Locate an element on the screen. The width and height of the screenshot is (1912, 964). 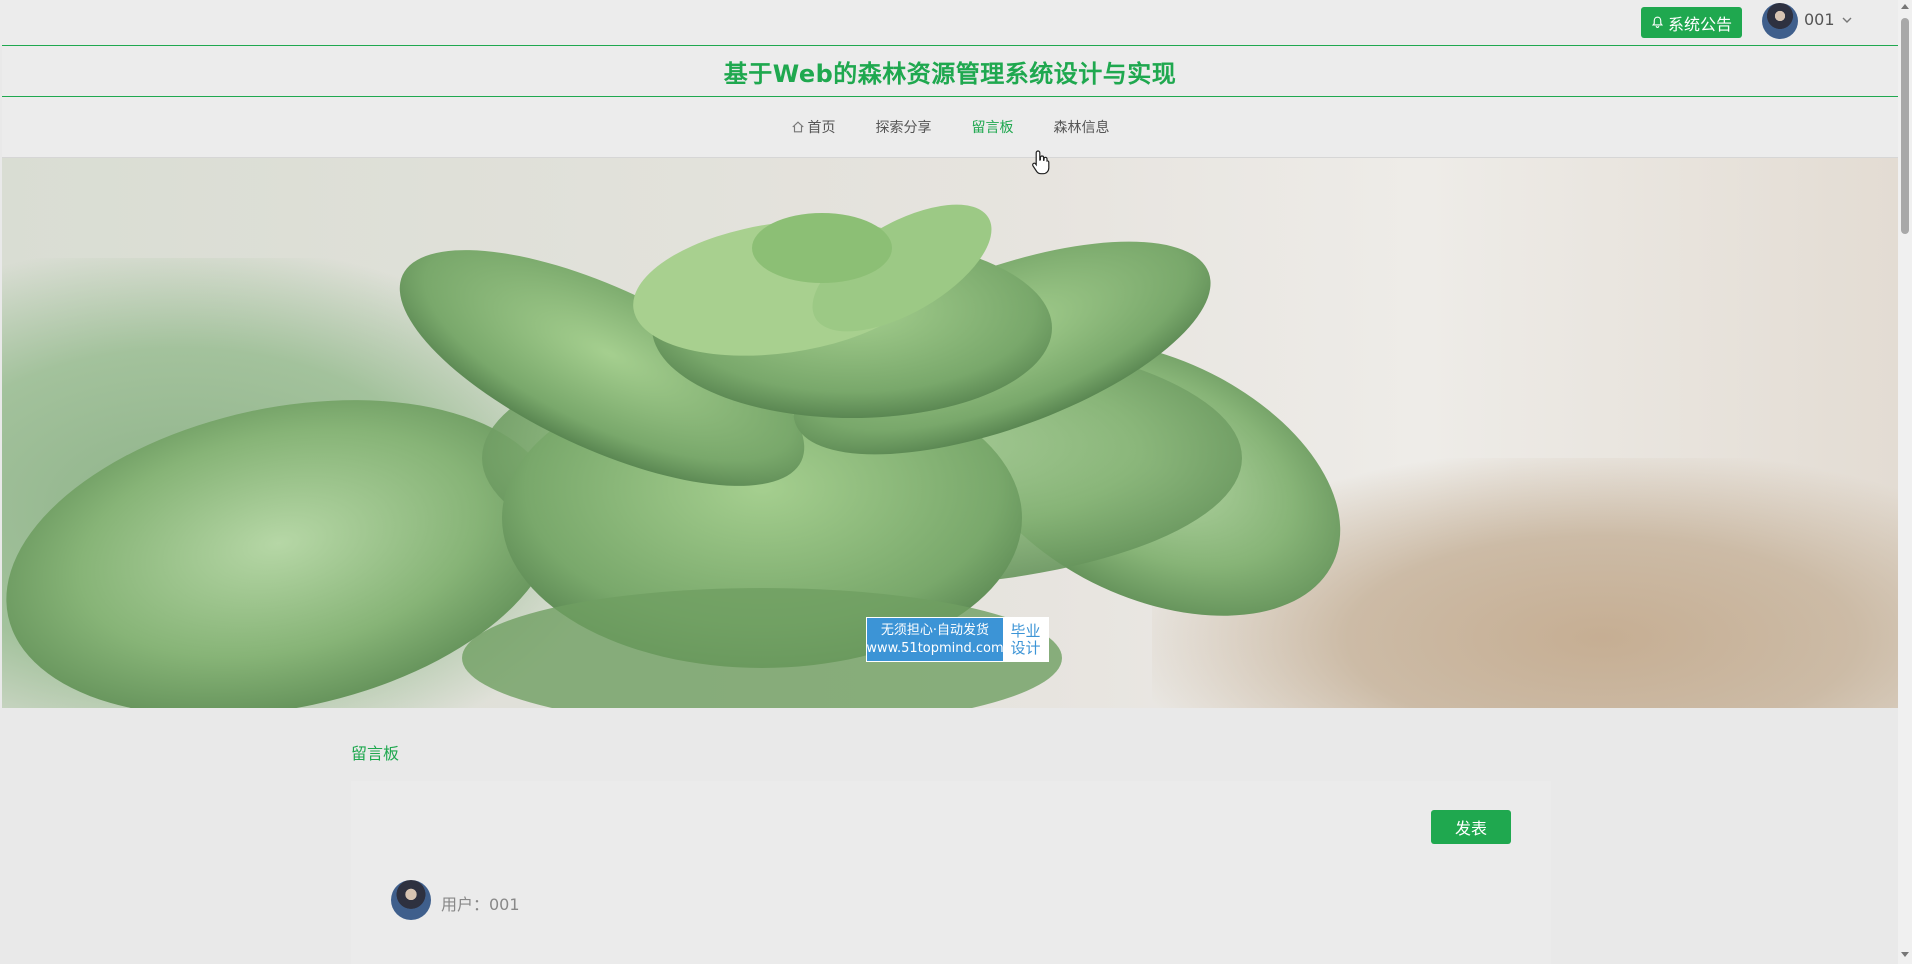
message-board-card: 发表 用户：001 is located at coordinates (951, 872).